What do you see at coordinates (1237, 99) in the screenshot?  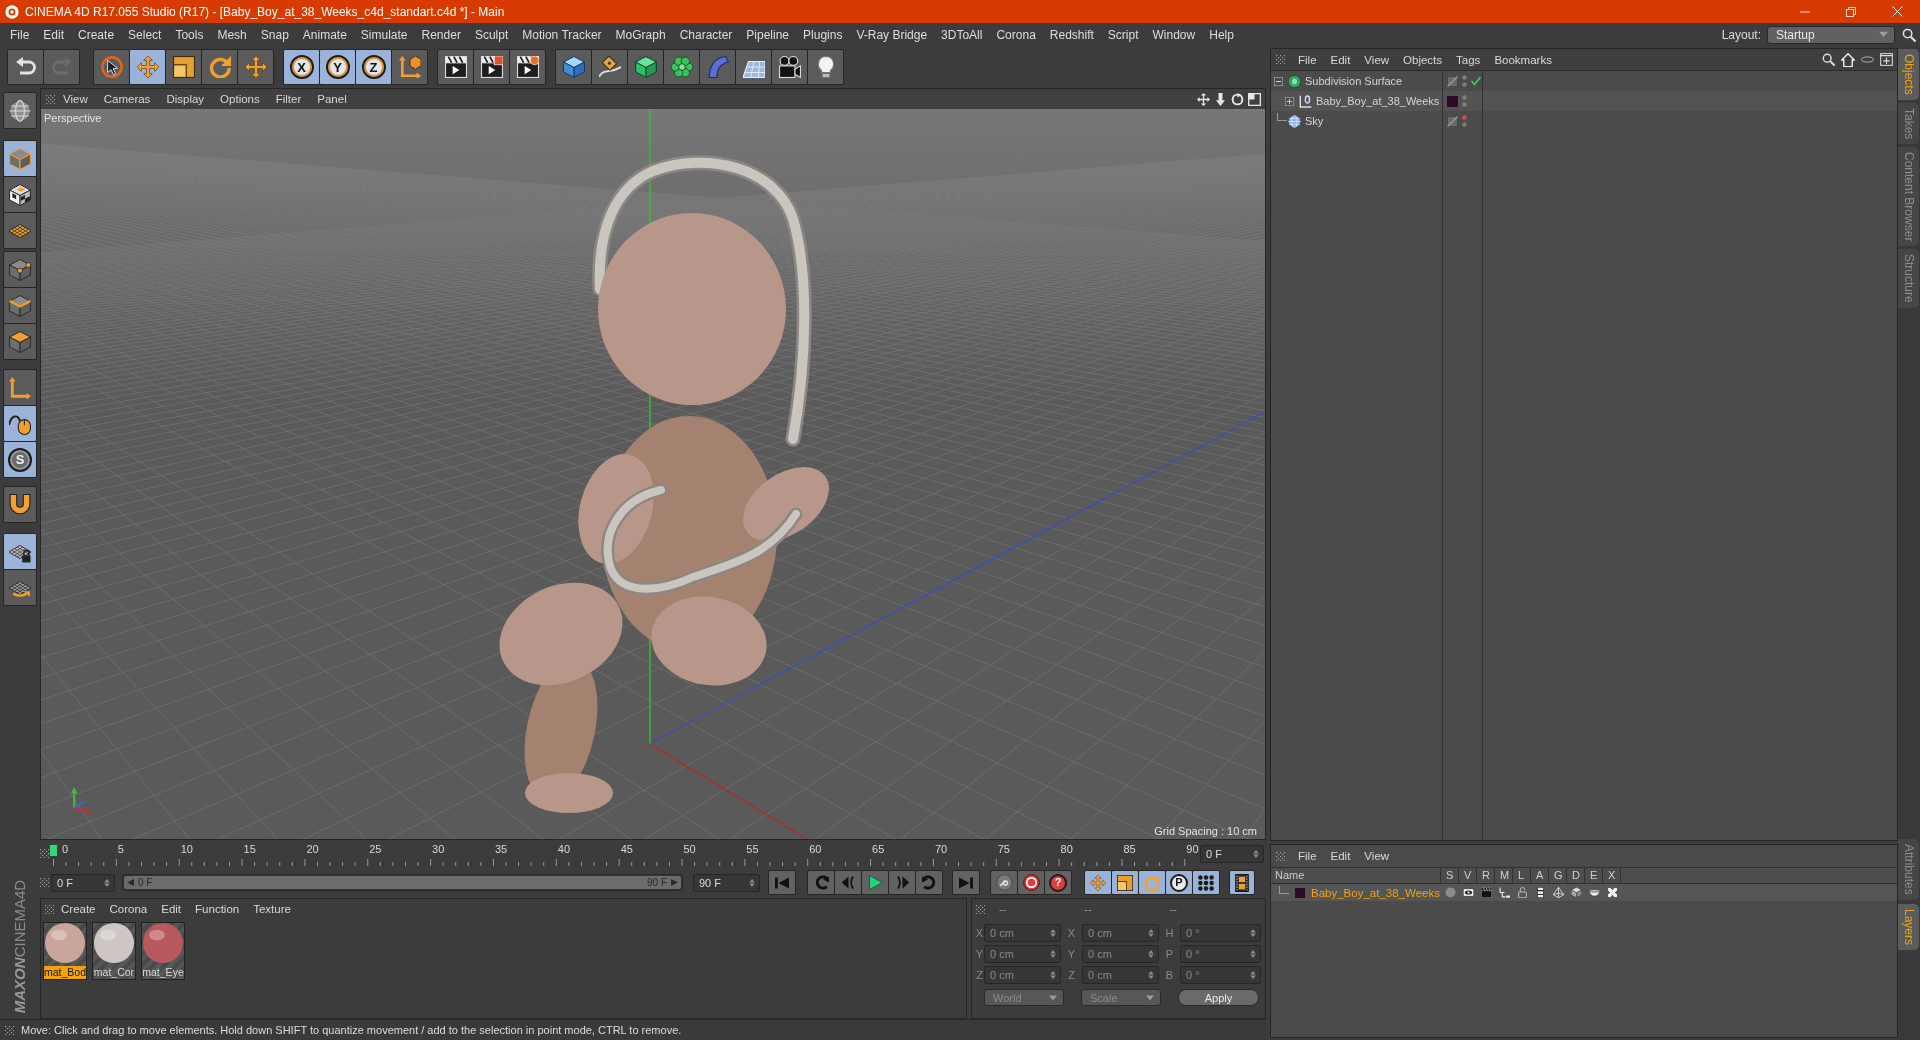 I see `orbit-button` at bounding box center [1237, 99].